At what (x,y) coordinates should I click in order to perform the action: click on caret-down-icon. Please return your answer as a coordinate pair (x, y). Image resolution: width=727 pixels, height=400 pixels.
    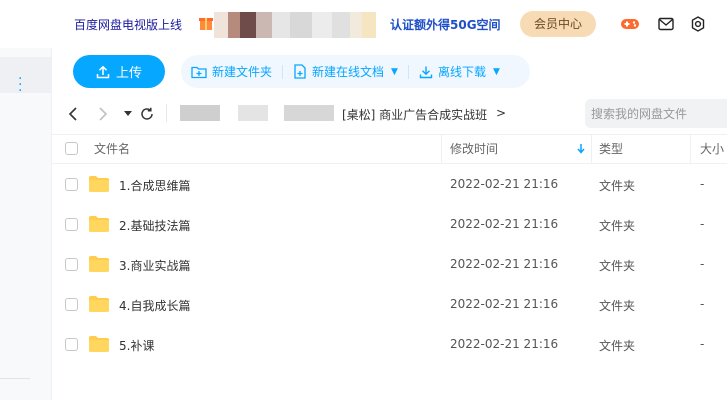
    Looking at the image, I should click on (128, 113).